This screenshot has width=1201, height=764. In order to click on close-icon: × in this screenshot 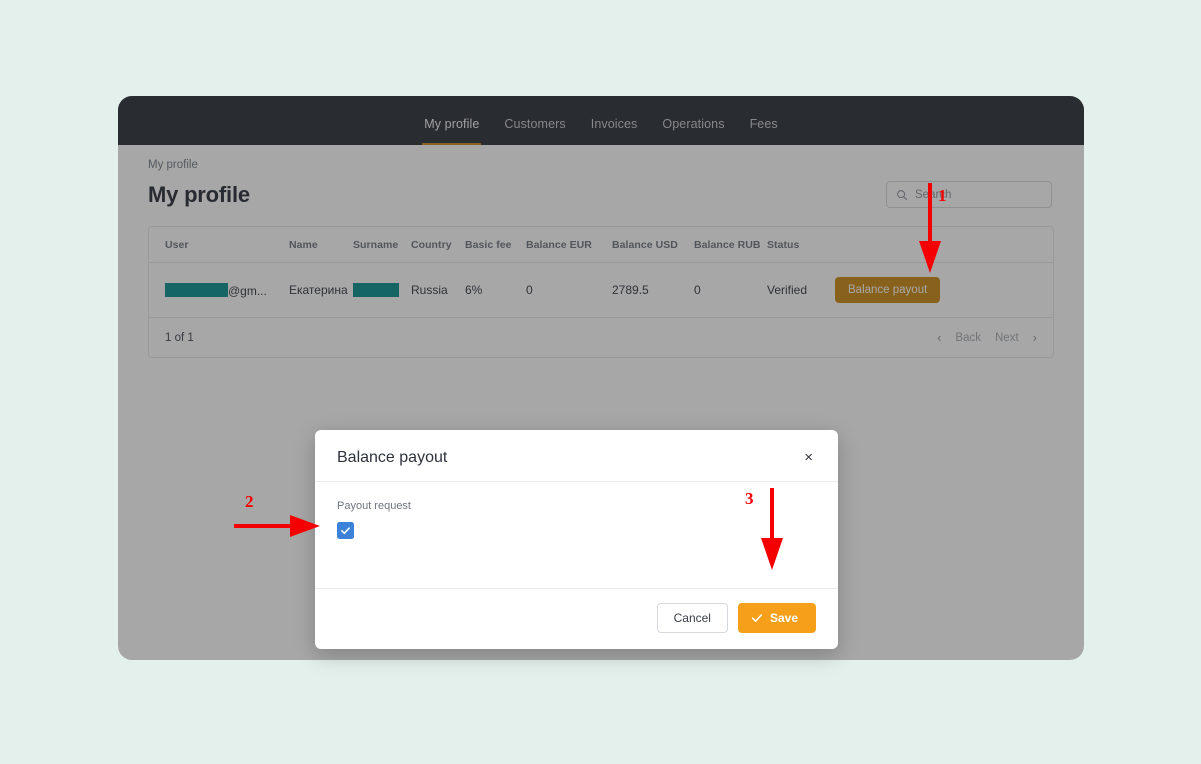, I will do `click(808, 457)`.